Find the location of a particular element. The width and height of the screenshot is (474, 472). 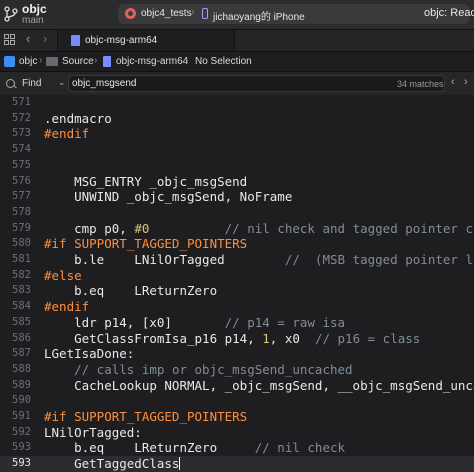

grid-icon is located at coordinates (9, 39).